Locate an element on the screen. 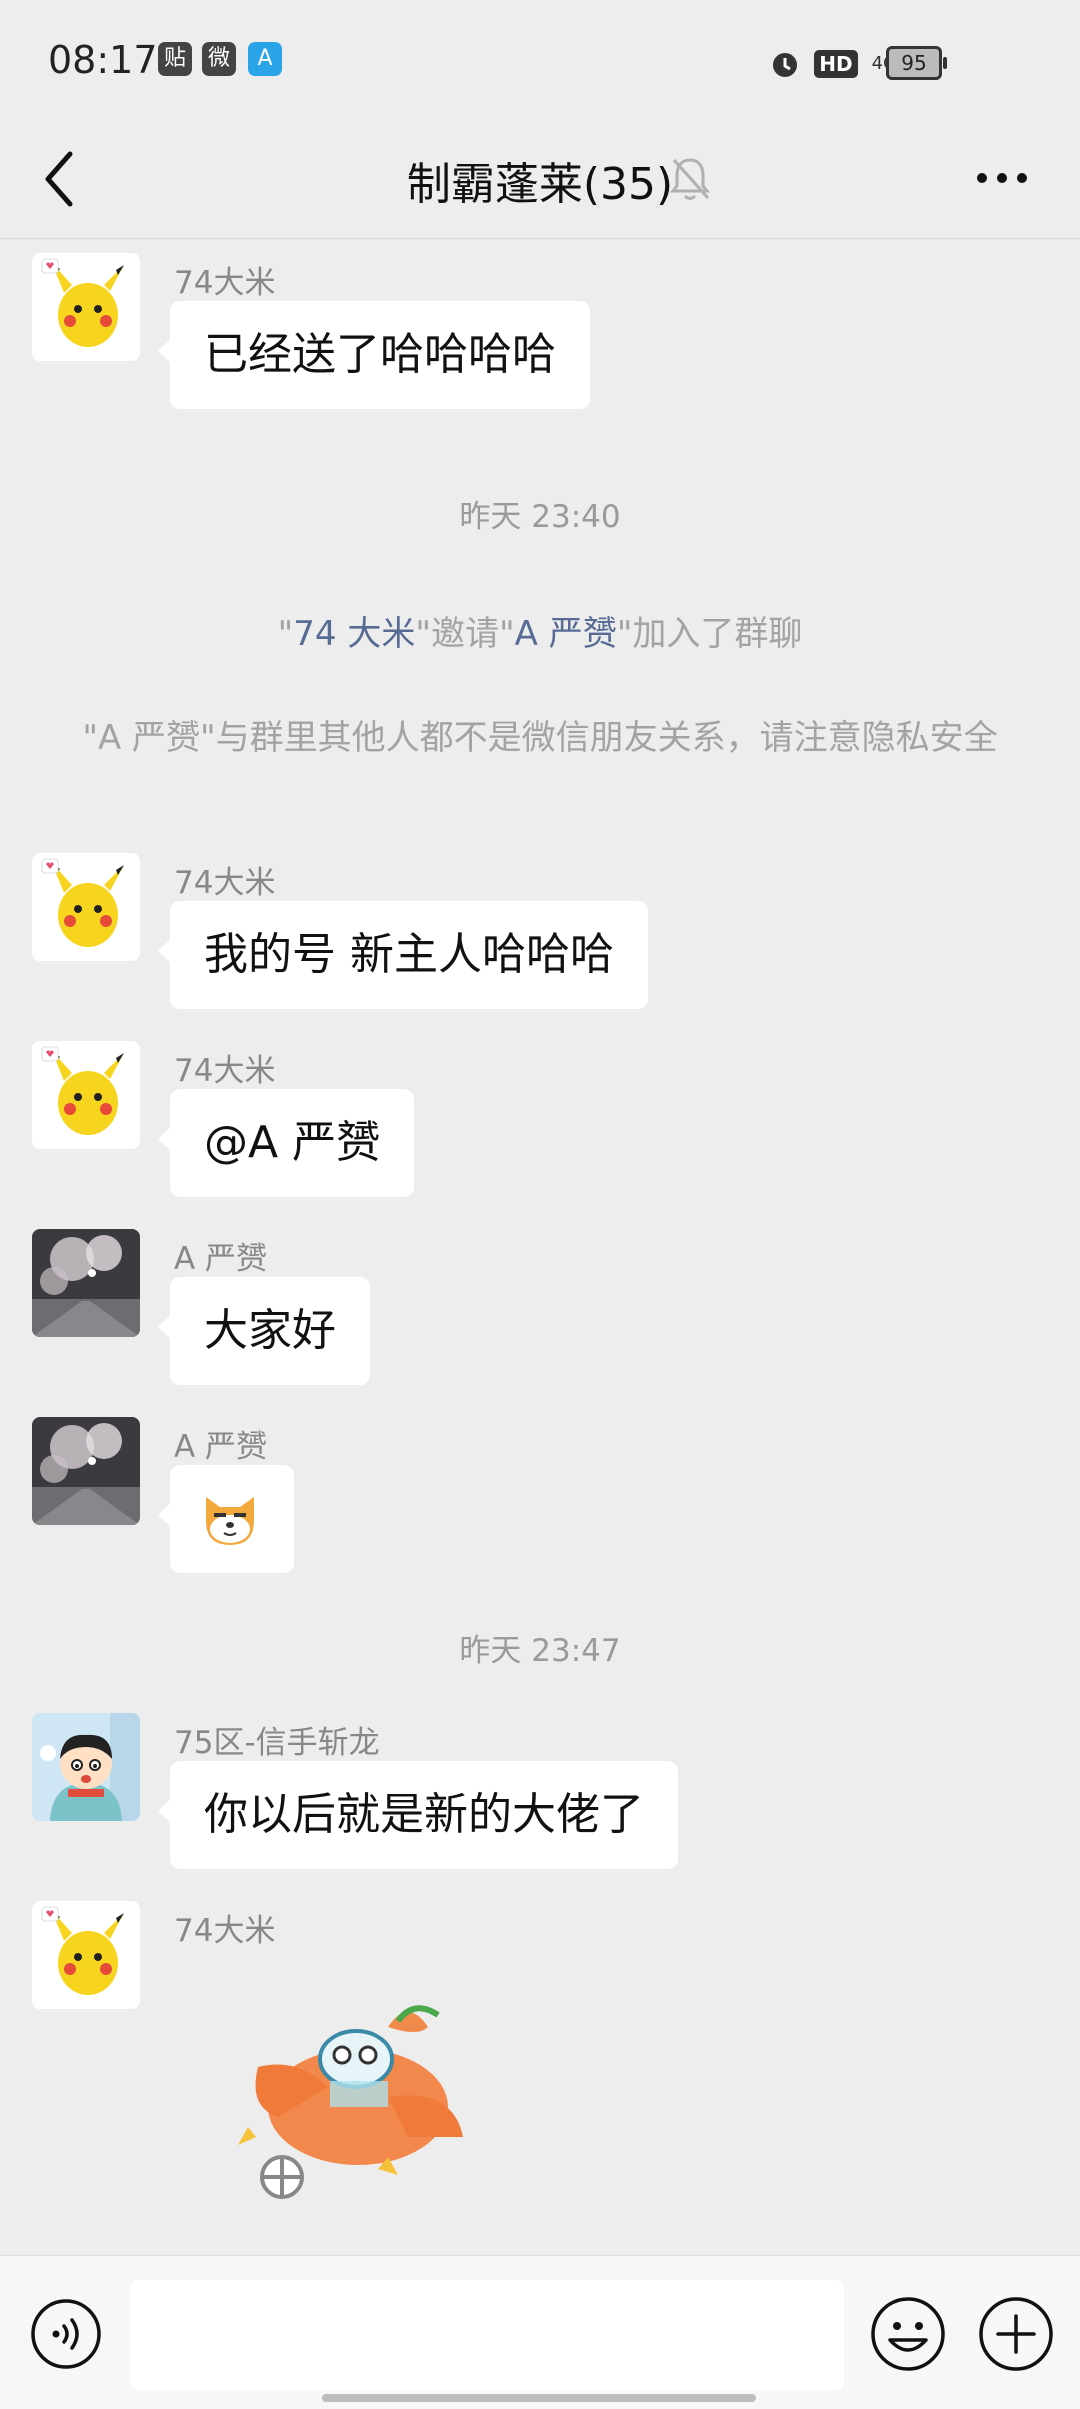 The width and height of the screenshot is (1080, 2409). status-bar: 08:17 贴 微 A HD 4G 95 is located at coordinates (540, 60).